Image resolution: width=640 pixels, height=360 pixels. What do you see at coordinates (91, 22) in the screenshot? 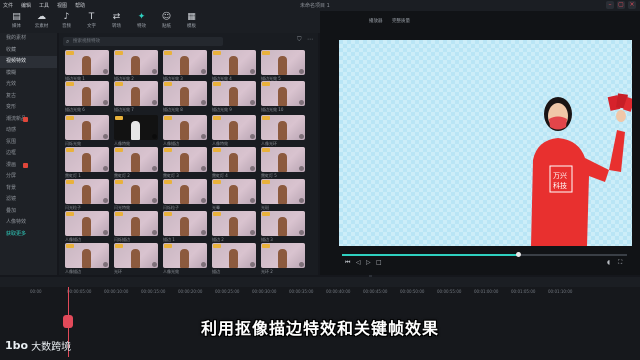
I see `toolbar-text: T 文字` at bounding box center [91, 22].